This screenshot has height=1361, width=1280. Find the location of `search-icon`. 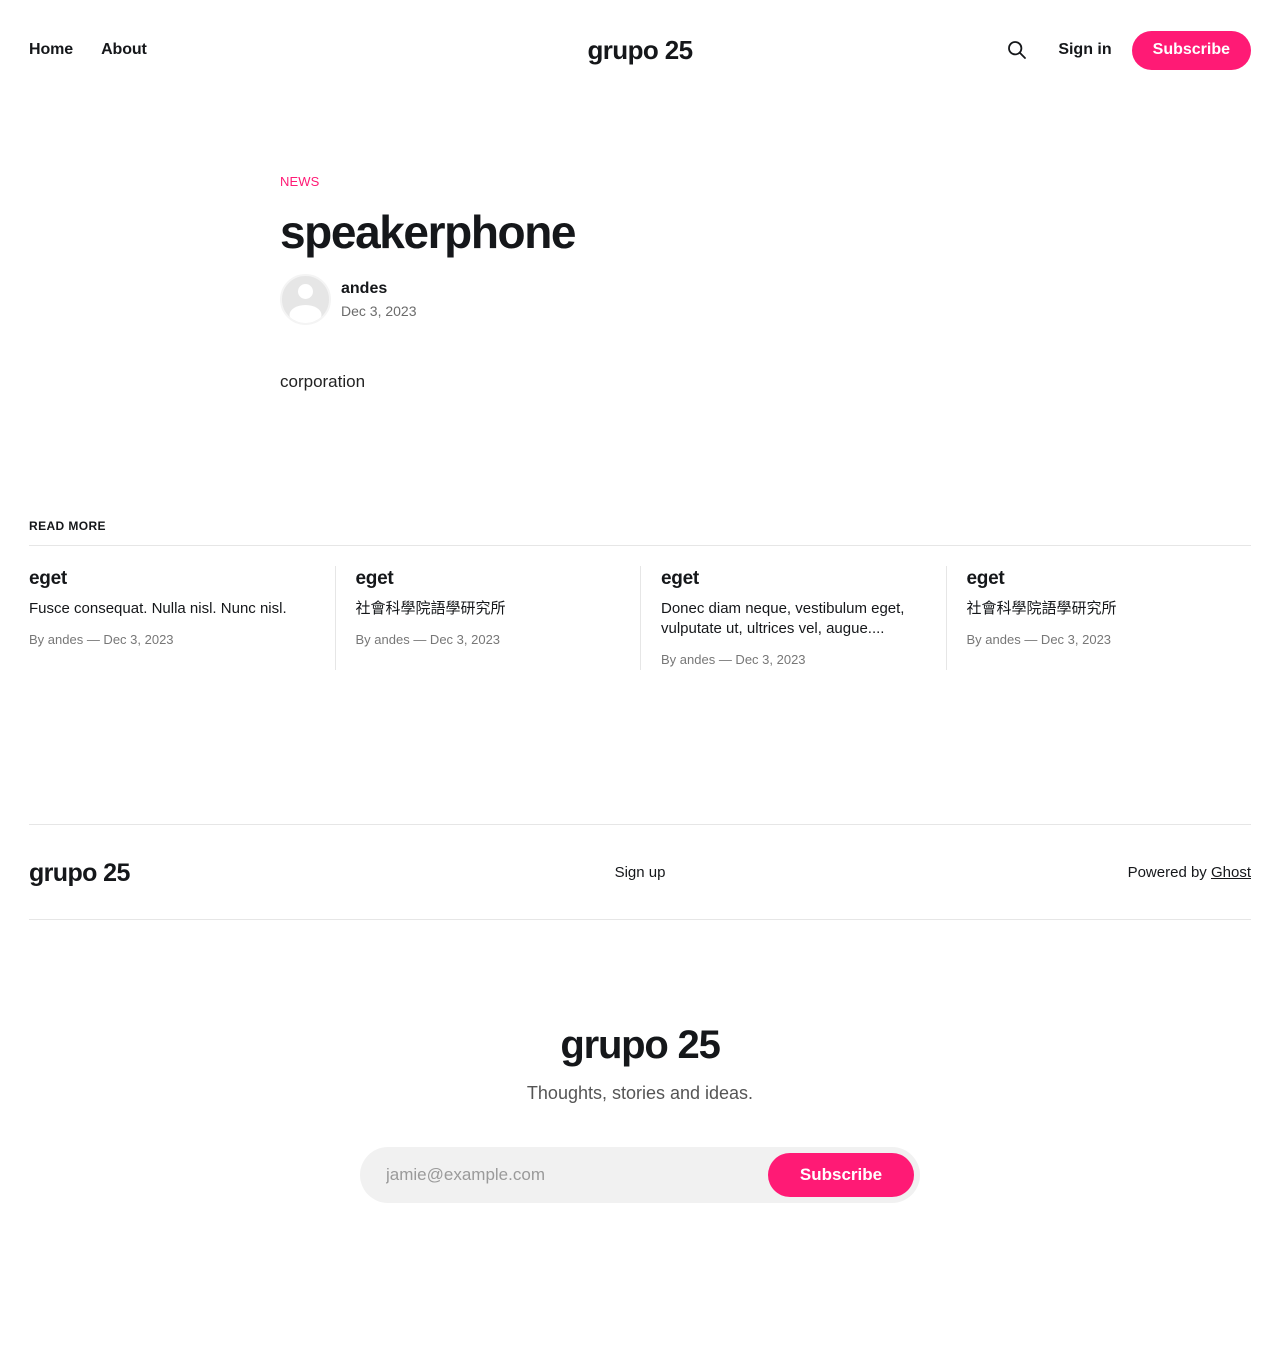

search-icon is located at coordinates (1017, 50).